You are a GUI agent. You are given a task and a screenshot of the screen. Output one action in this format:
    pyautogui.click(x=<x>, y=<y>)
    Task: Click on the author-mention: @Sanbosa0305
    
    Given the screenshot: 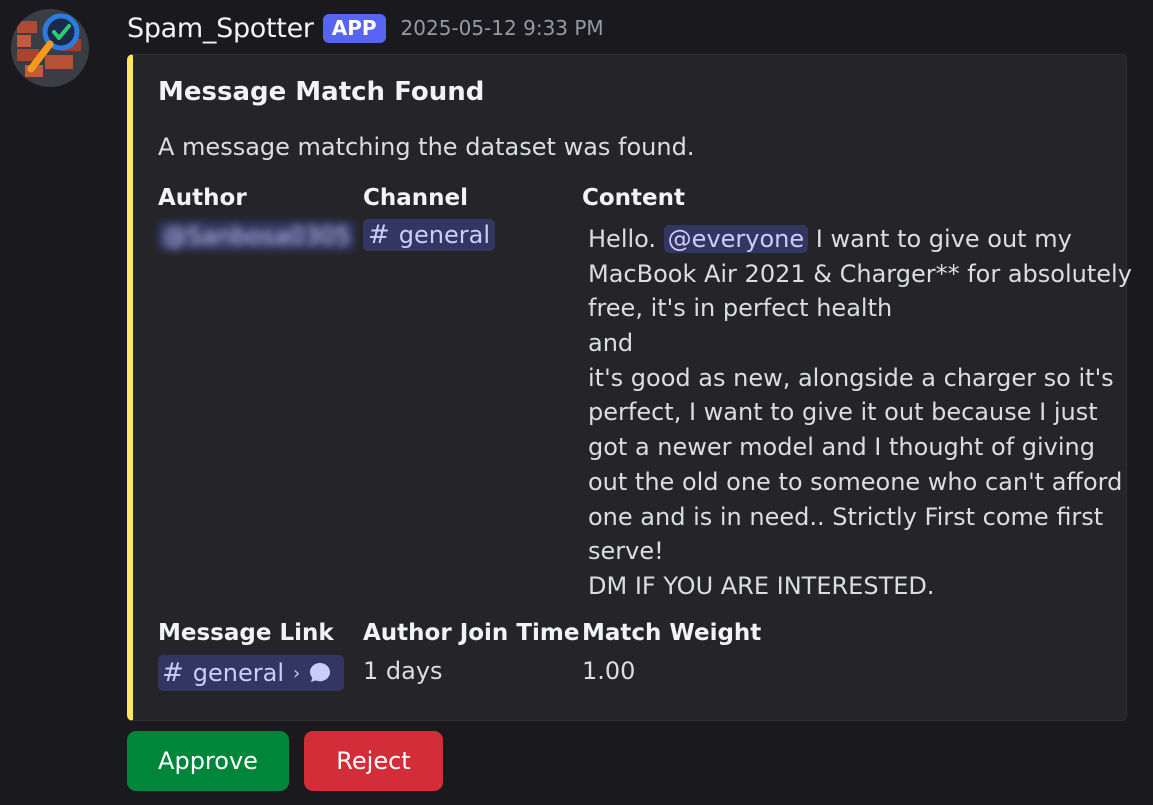 What is the action you would take?
    pyautogui.click(x=257, y=236)
    